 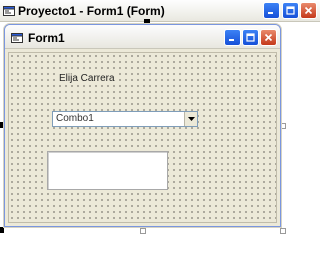 I want to click on combo-dropdown-button, so click(x=190, y=119).